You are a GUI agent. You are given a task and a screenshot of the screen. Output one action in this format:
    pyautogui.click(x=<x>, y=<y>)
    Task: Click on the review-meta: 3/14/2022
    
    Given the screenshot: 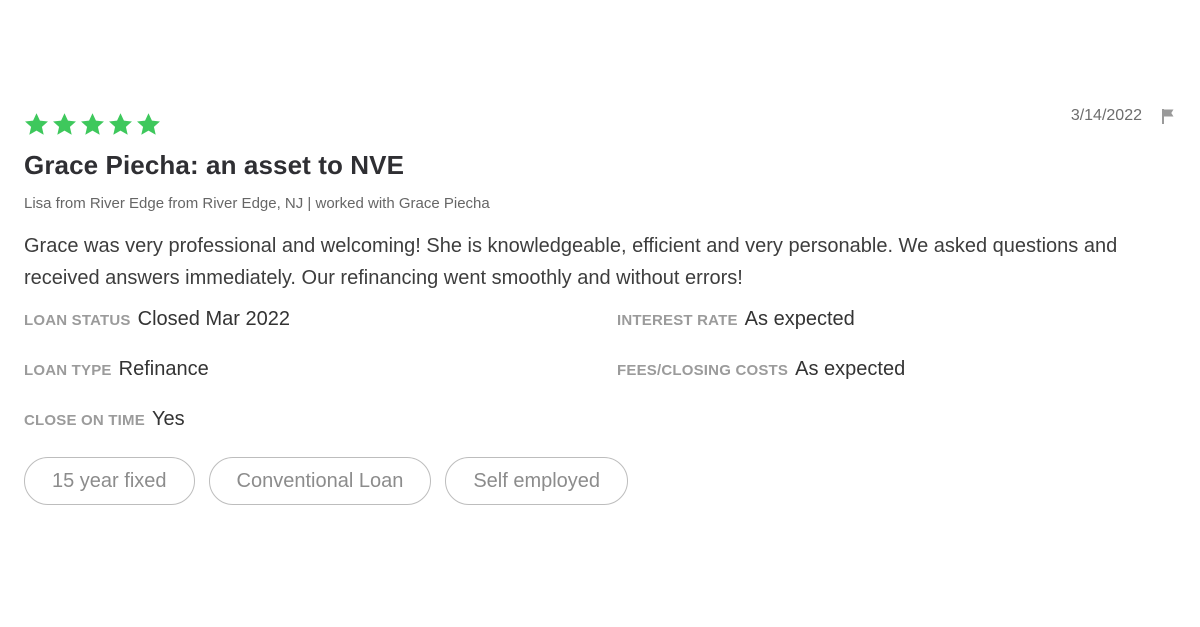 What is the action you would take?
    pyautogui.click(x=1123, y=116)
    